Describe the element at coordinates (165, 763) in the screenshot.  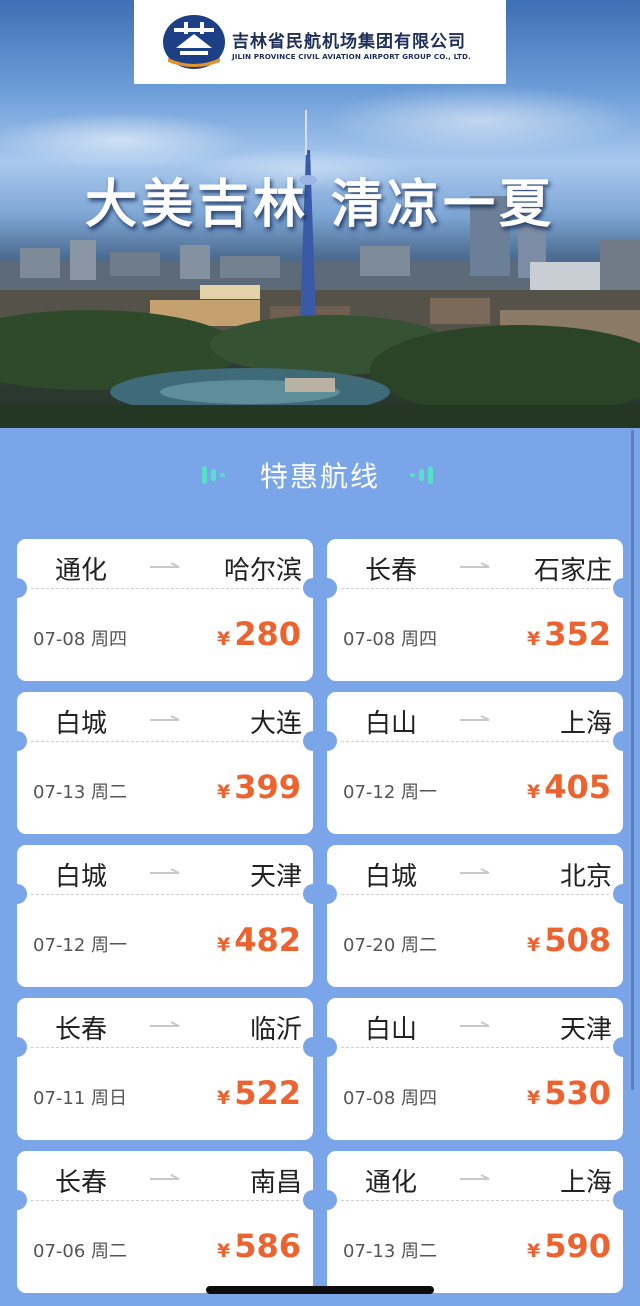
I see `route-card: 白城 大连 07-13 周二 ¥399` at that location.